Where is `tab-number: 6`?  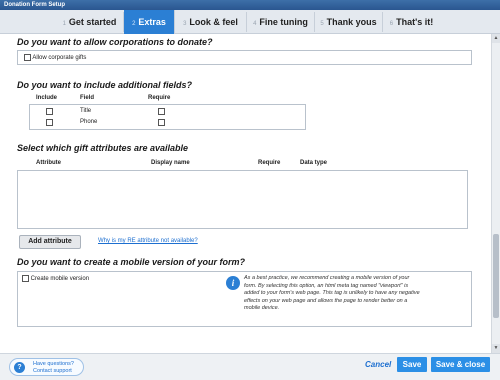 tab-number: 6 is located at coordinates (391, 24).